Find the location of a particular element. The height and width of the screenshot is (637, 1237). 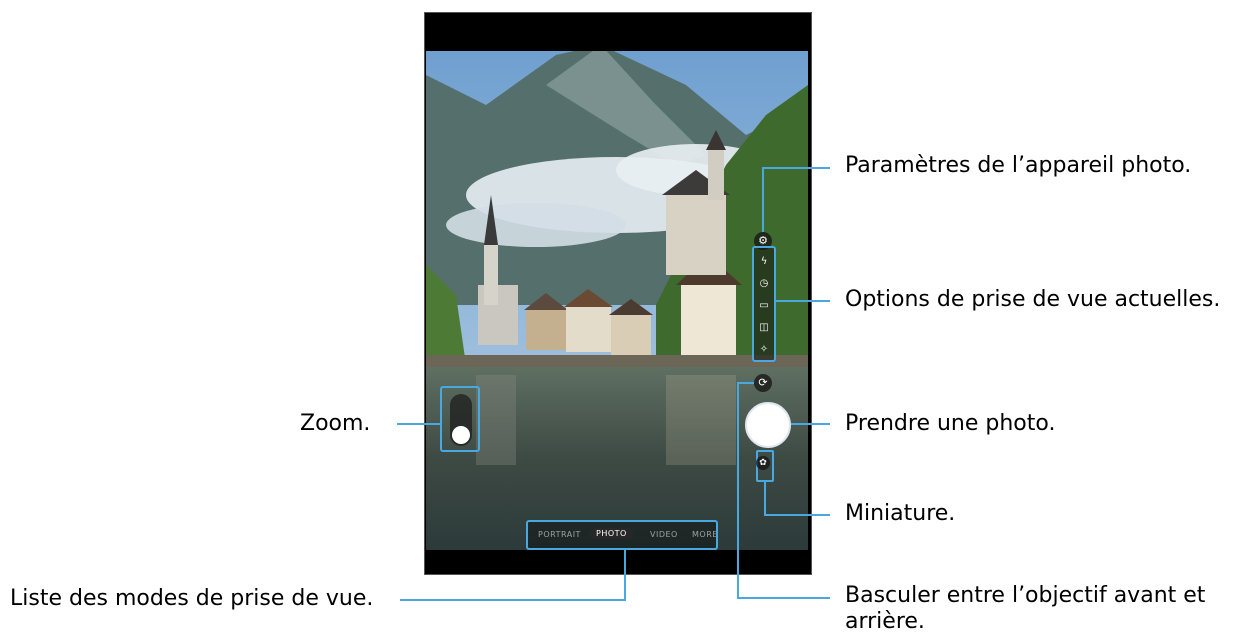

thumbnail-preview: ✿ is located at coordinates (765, 466).